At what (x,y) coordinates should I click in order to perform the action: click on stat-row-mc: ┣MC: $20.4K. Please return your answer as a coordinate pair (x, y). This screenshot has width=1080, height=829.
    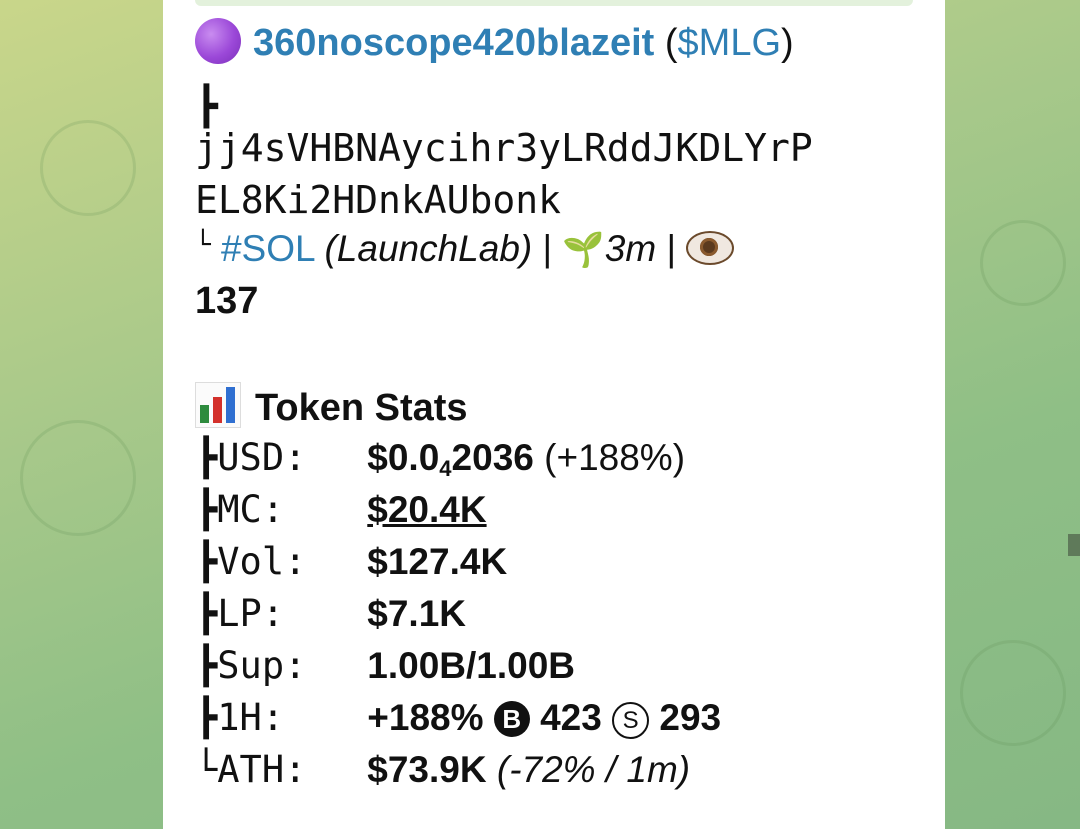
    Looking at the image, I should click on (341, 509).